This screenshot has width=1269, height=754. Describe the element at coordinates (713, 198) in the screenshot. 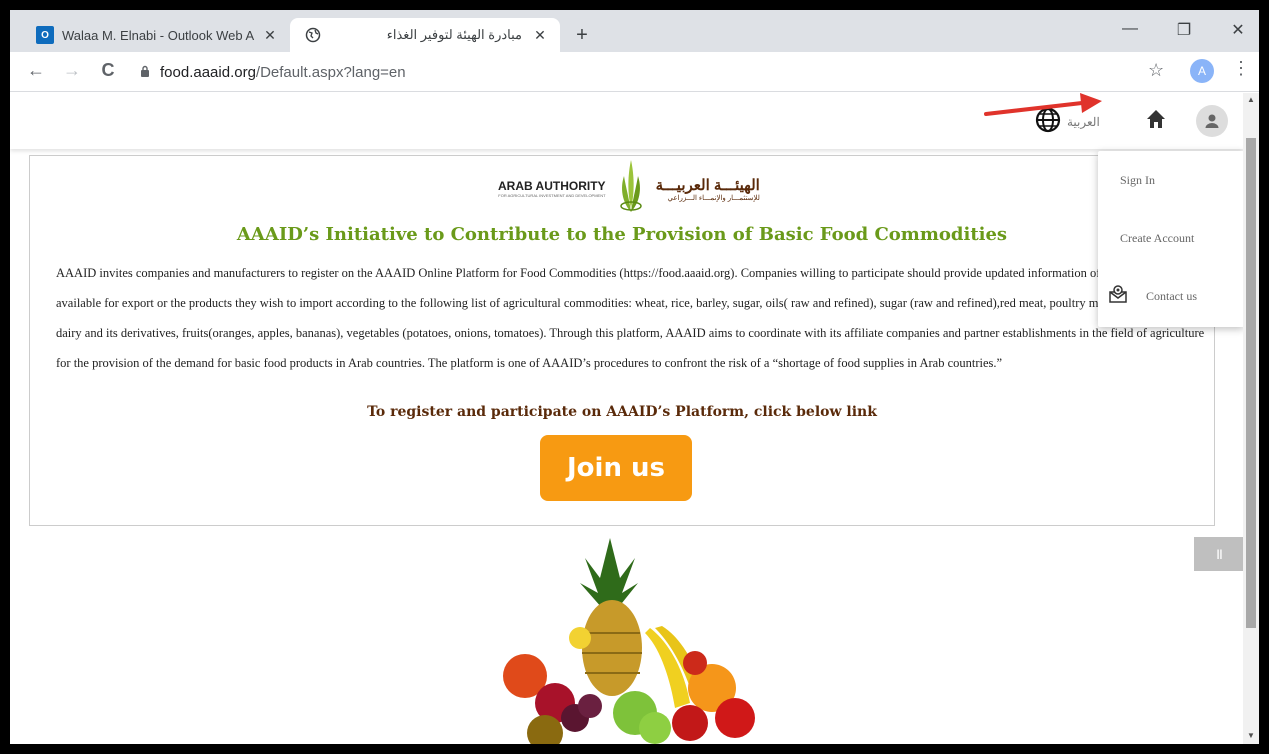

I see `logo-ar-sub: للإستثمـــار والإنمـــاء الـــزراعي` at that location.